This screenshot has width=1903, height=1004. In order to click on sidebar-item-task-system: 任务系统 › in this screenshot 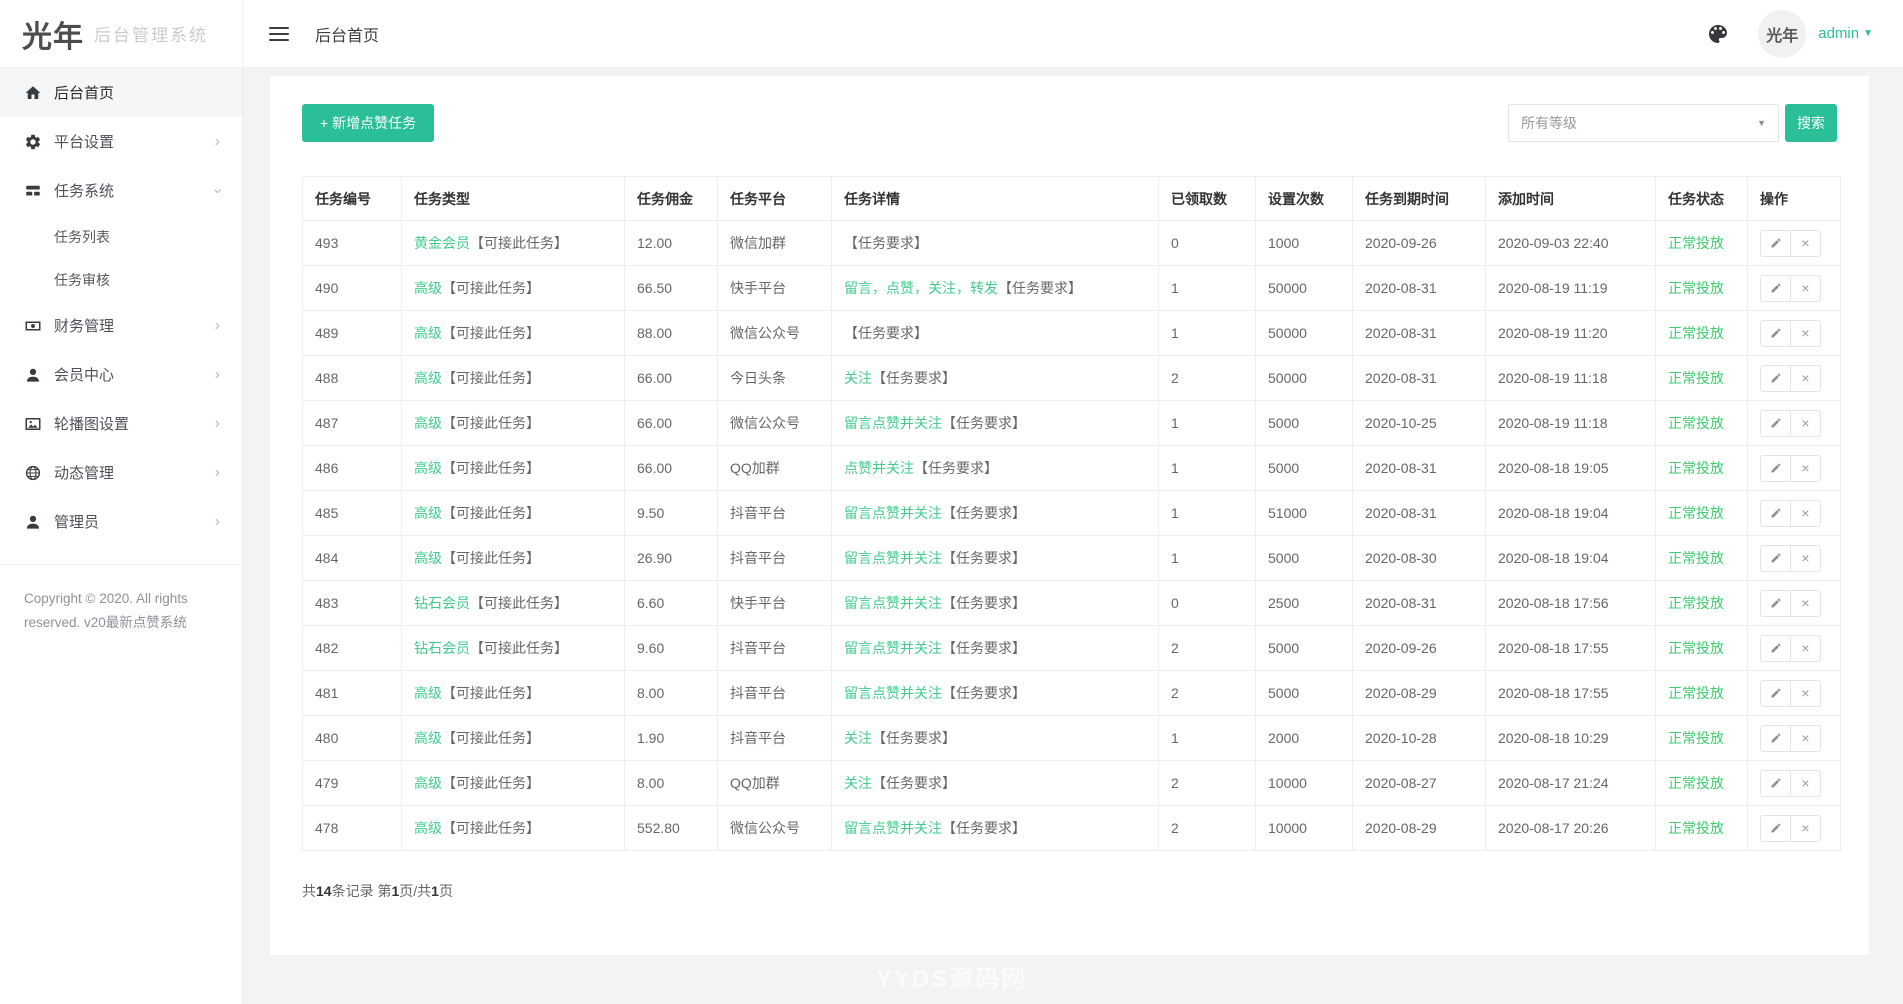, I will do `click(121, 190)`.